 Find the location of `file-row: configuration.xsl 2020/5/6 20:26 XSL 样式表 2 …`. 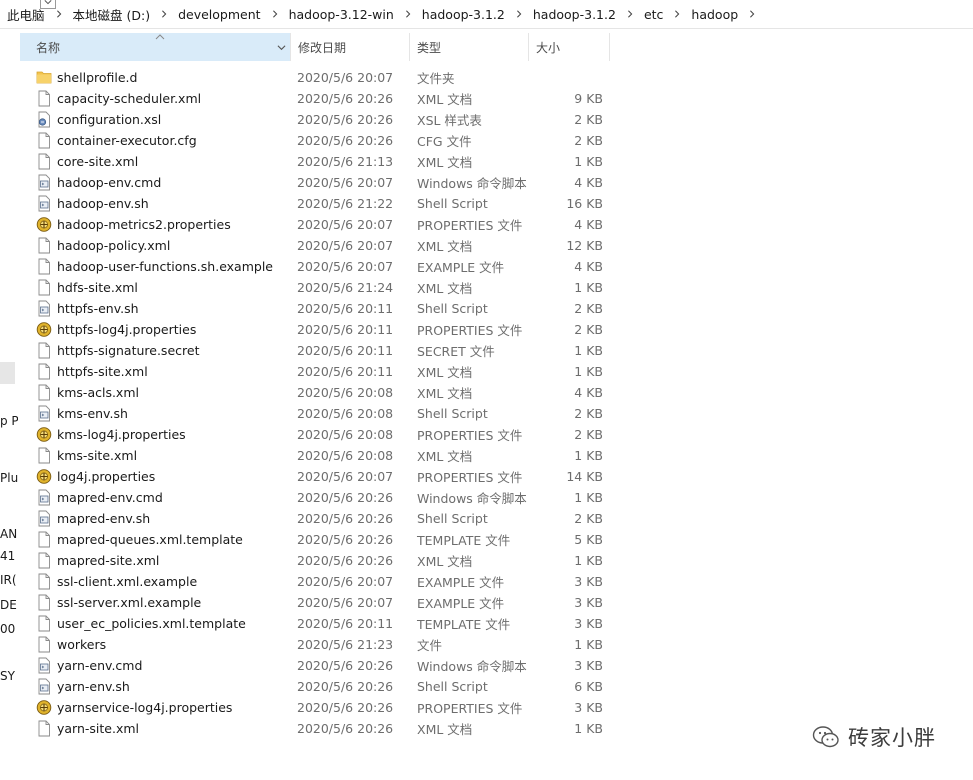

file-row: configuration.xsl 2020/5/6 20:26 XSL 样式表 2 … is located at coordinates (320, 119).